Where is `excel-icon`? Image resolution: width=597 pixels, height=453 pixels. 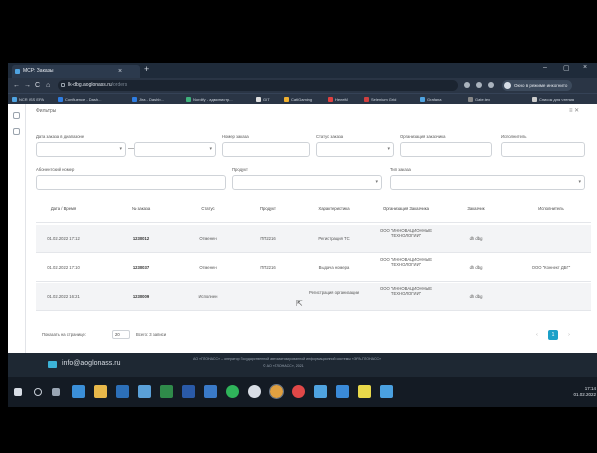 excel-icon is located at coordinates (166, 391).